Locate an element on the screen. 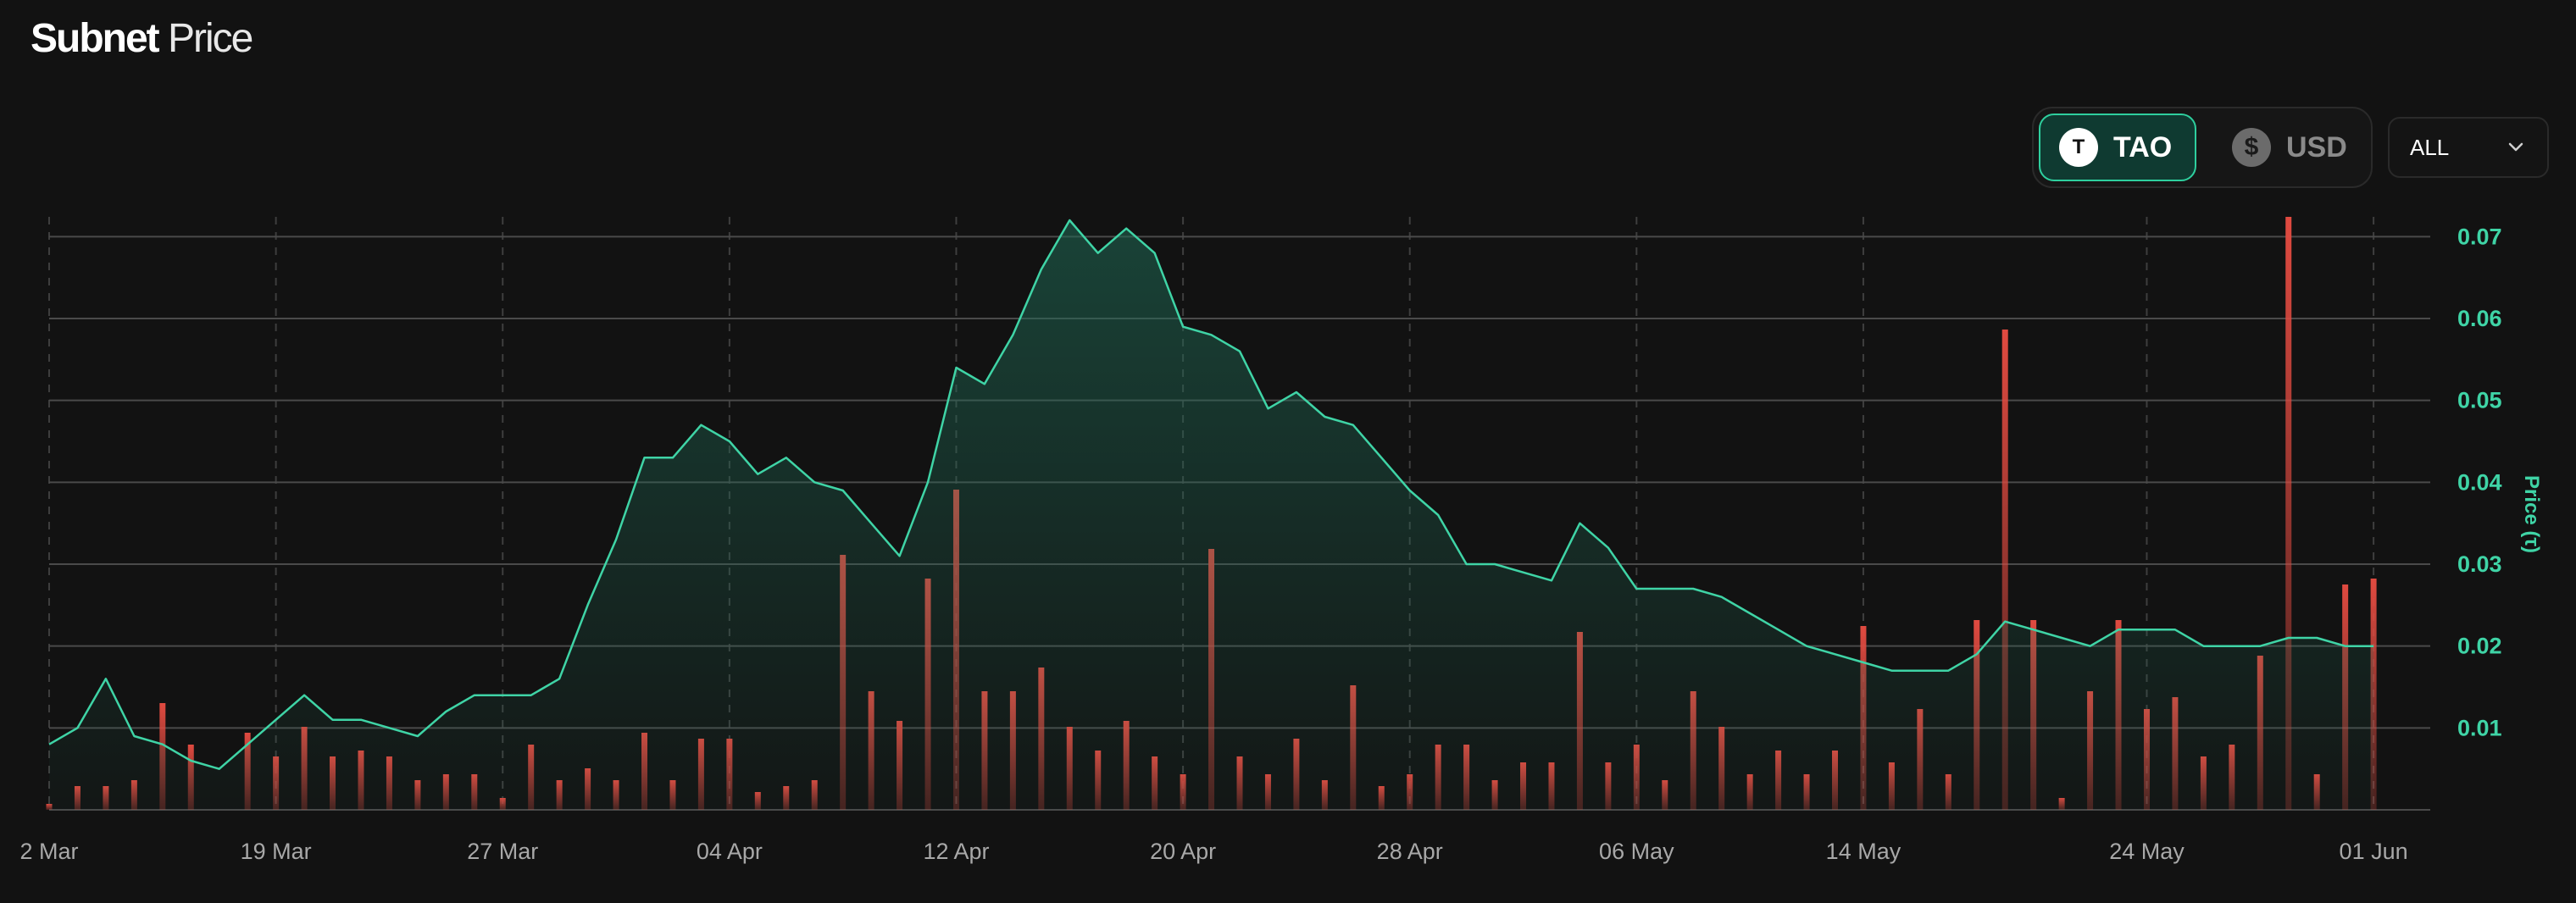 This screenshot has height=903, width=2576. y-axis-labels: 0.01 0.02 0.03 0.04 0.05 0.06 0.07 is located at coordinates (2479, 482).